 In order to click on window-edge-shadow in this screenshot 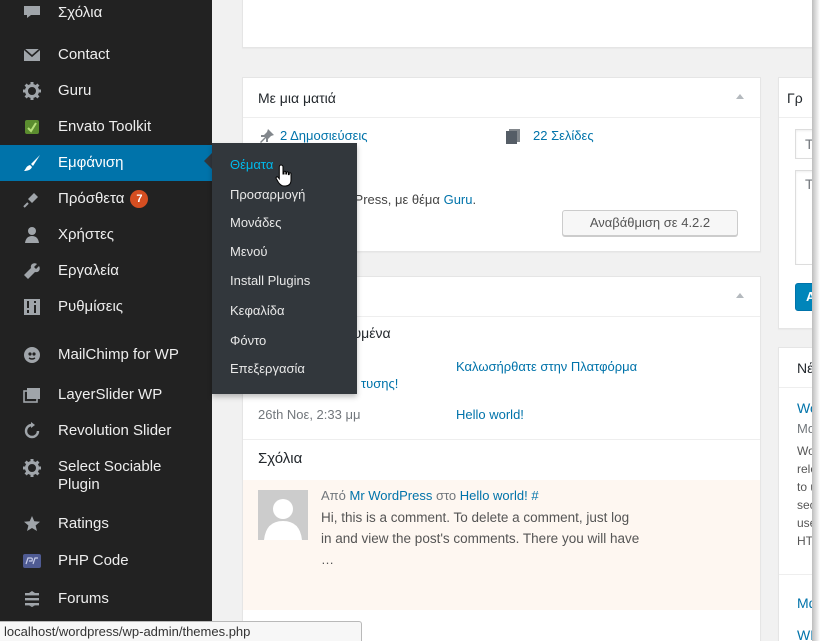, I will do `click(816, 320)`.